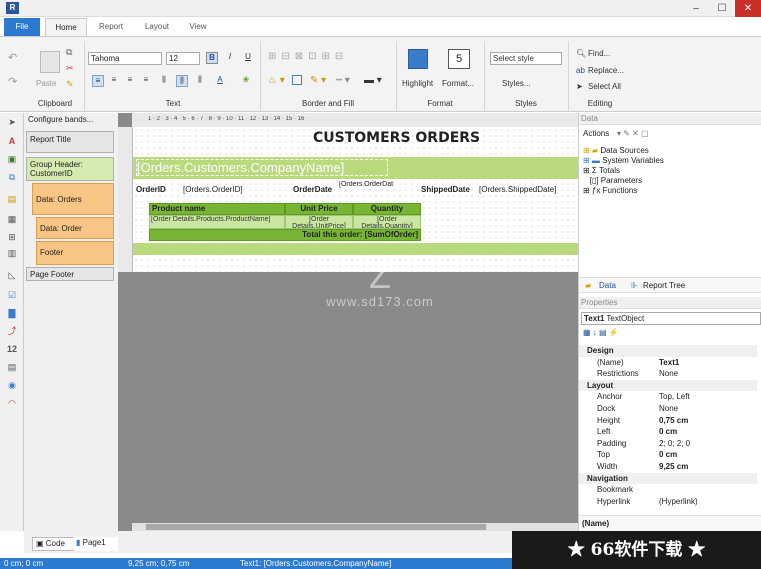  I want to click on paste-button: Paste, so click(46, 83).